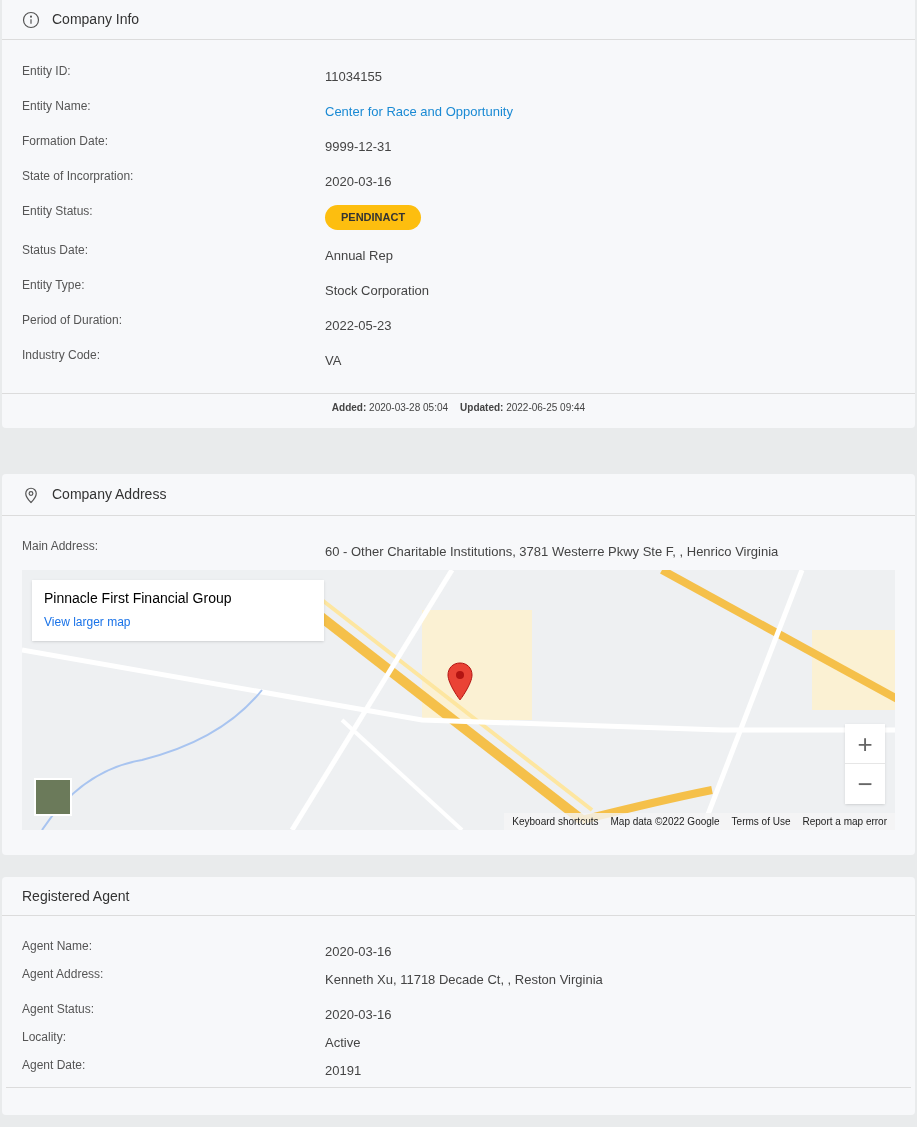  I want to click on section-title: Company Address, so click(109, 494).